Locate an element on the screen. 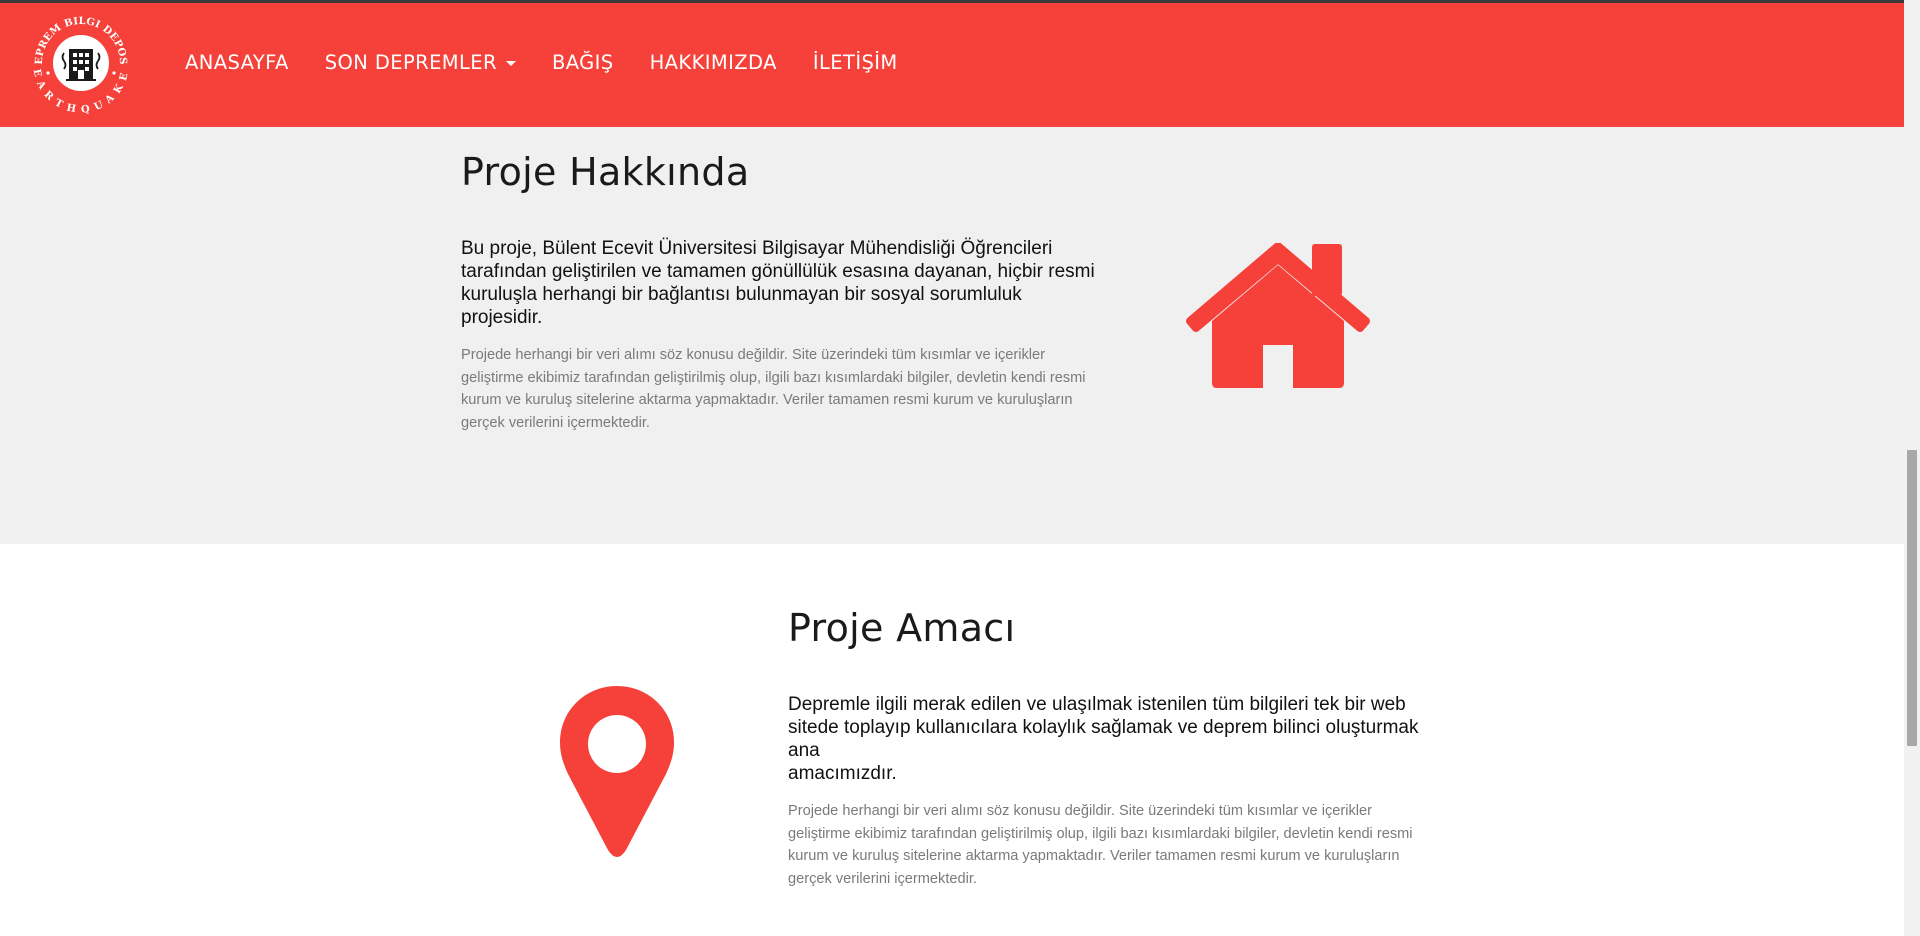 The width and height of the screenshot is (1920, 936). purpose-lead-line: amacımızdır. is located at coordinates (842, 773).